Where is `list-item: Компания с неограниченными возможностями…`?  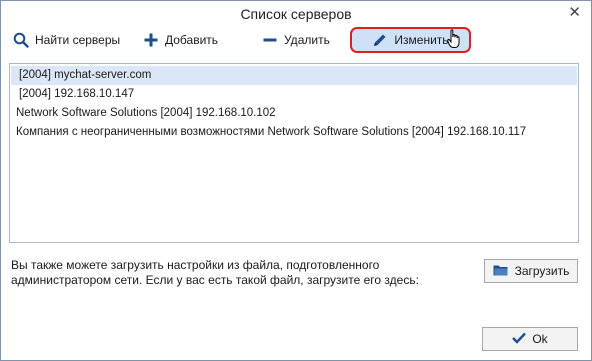
list-item: Компания с неограниченными возможностями… is located at coordinates (294, 132).